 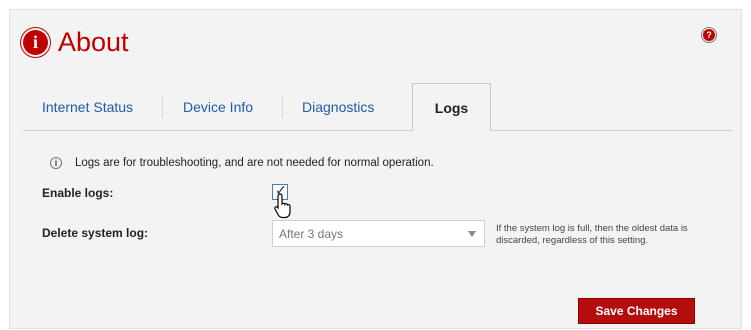 What do you see at coordinates (636, 311) in the screenshot?
I see `save-changes-button: Save Changes` at bounding box center [636, 311].